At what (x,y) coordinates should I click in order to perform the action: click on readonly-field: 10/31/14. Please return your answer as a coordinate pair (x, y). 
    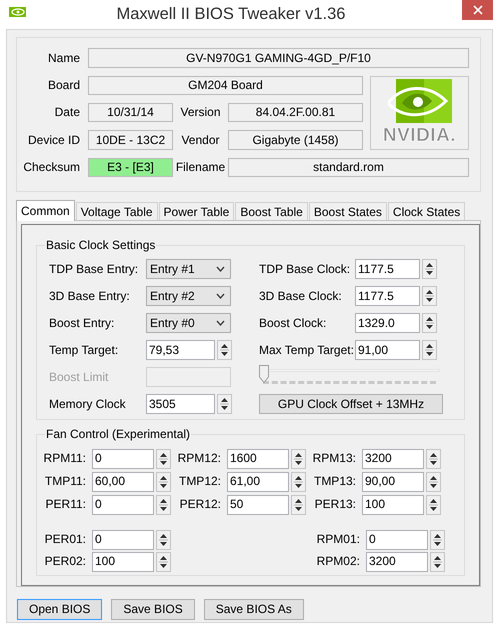
    Looking at the image, I should click on (130, 112).